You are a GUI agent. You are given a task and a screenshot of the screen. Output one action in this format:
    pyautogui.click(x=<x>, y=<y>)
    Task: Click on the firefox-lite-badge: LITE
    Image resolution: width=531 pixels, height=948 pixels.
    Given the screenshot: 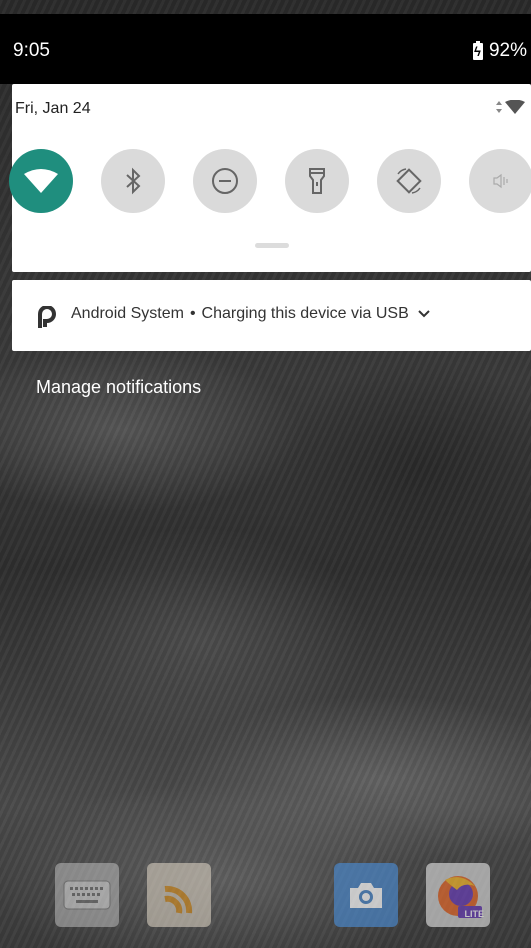 What is the action you would take?
    pyautogui.click(x=474, y=914)
    